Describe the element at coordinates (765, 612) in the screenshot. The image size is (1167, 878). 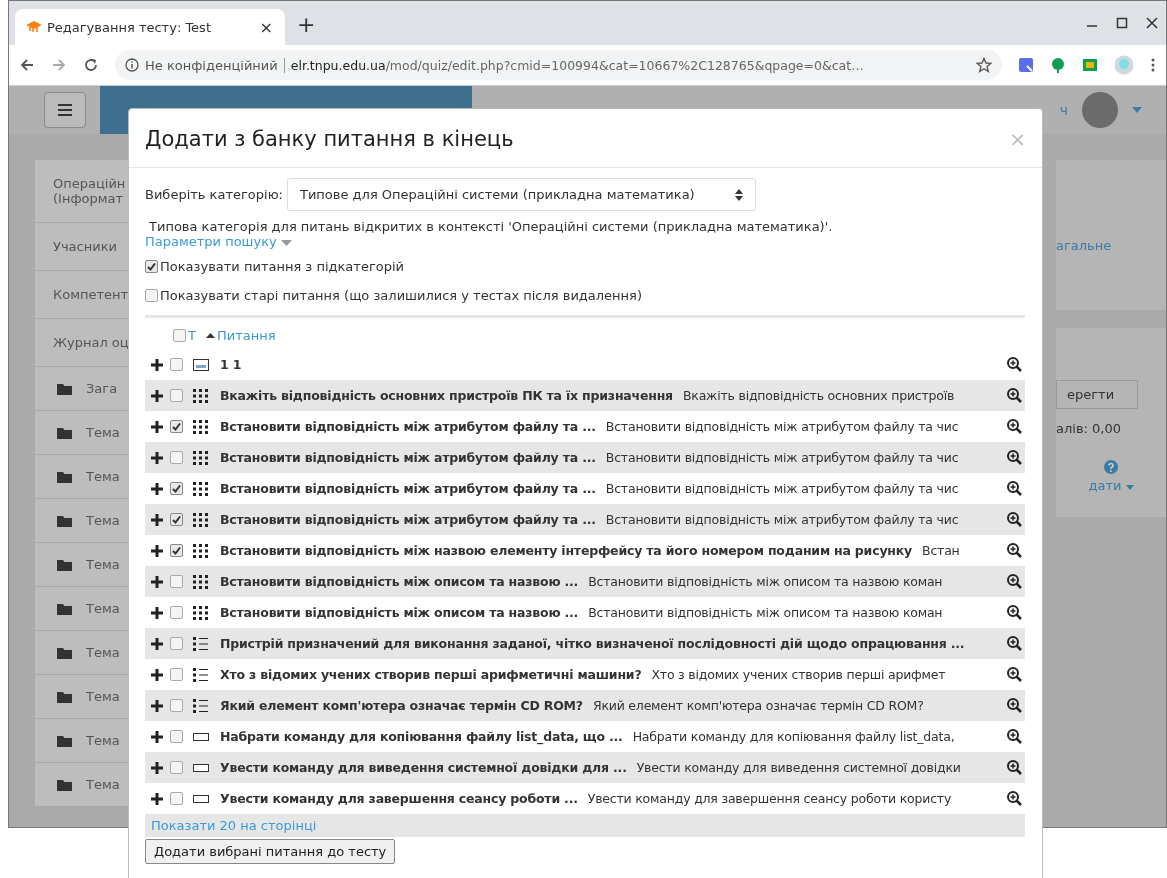
I see `question-text: Встановити відповідність між описом та назвою коман` at that location.